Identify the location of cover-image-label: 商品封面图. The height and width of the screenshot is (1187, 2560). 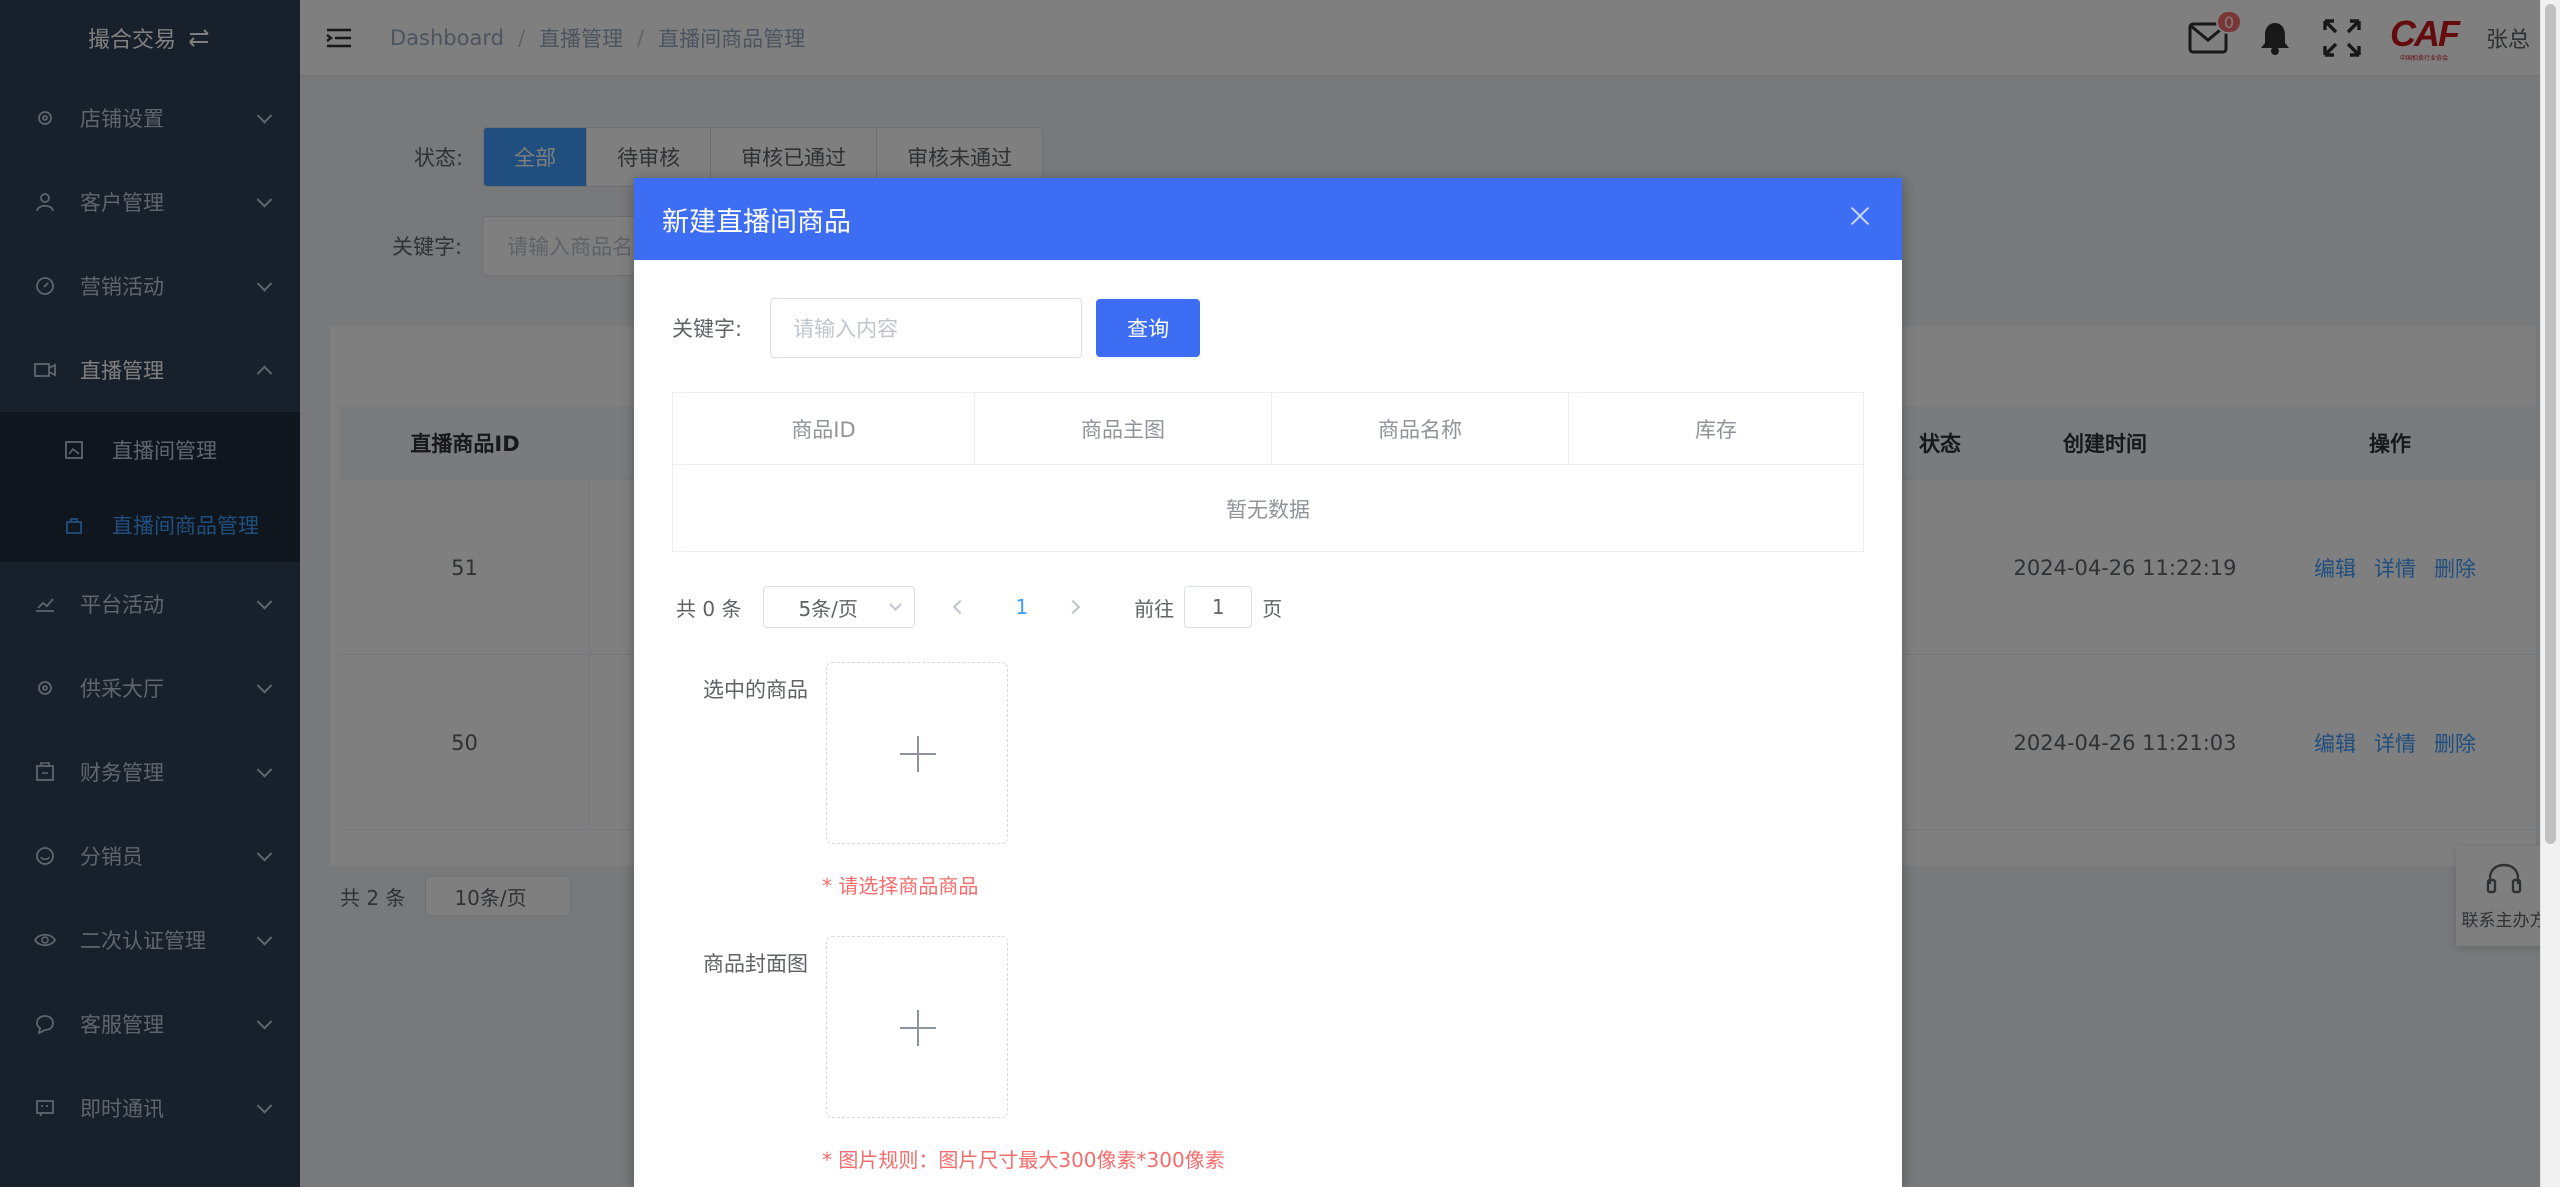
(755, 964).